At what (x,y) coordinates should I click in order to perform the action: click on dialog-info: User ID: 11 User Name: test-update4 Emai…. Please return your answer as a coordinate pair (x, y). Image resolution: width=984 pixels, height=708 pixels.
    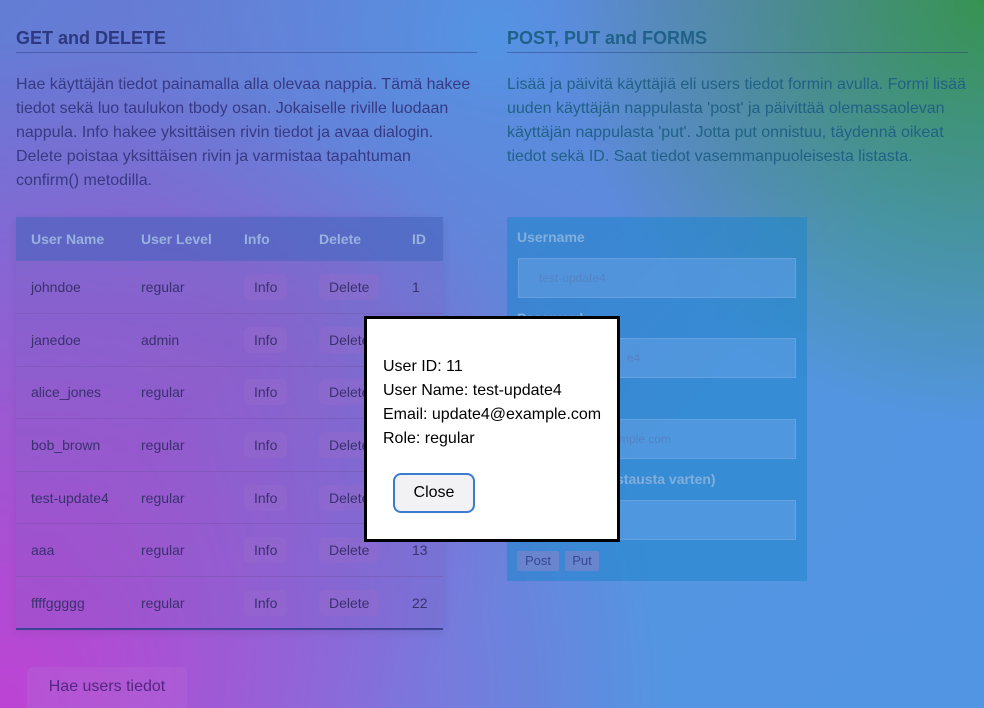
    Looking at the image, I should click on (492, 403).